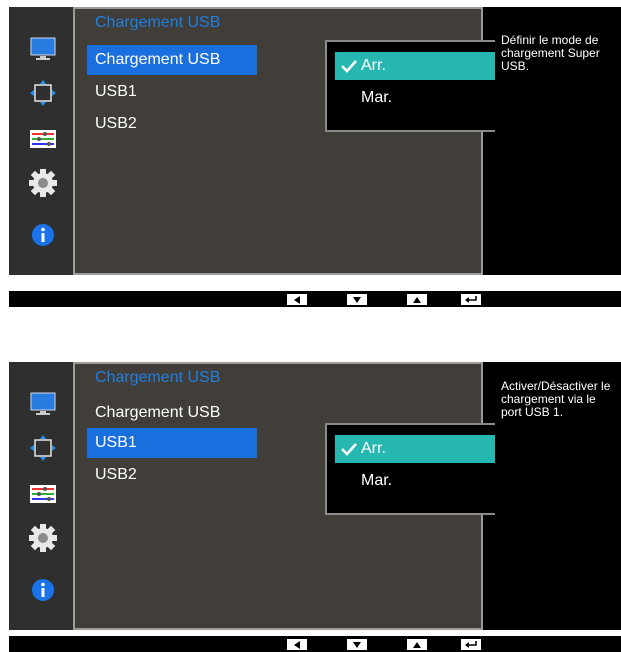 Image resolution: width=621 pixels, height=652 pixels. I want to click on description-line: USB., so click(515, 66).